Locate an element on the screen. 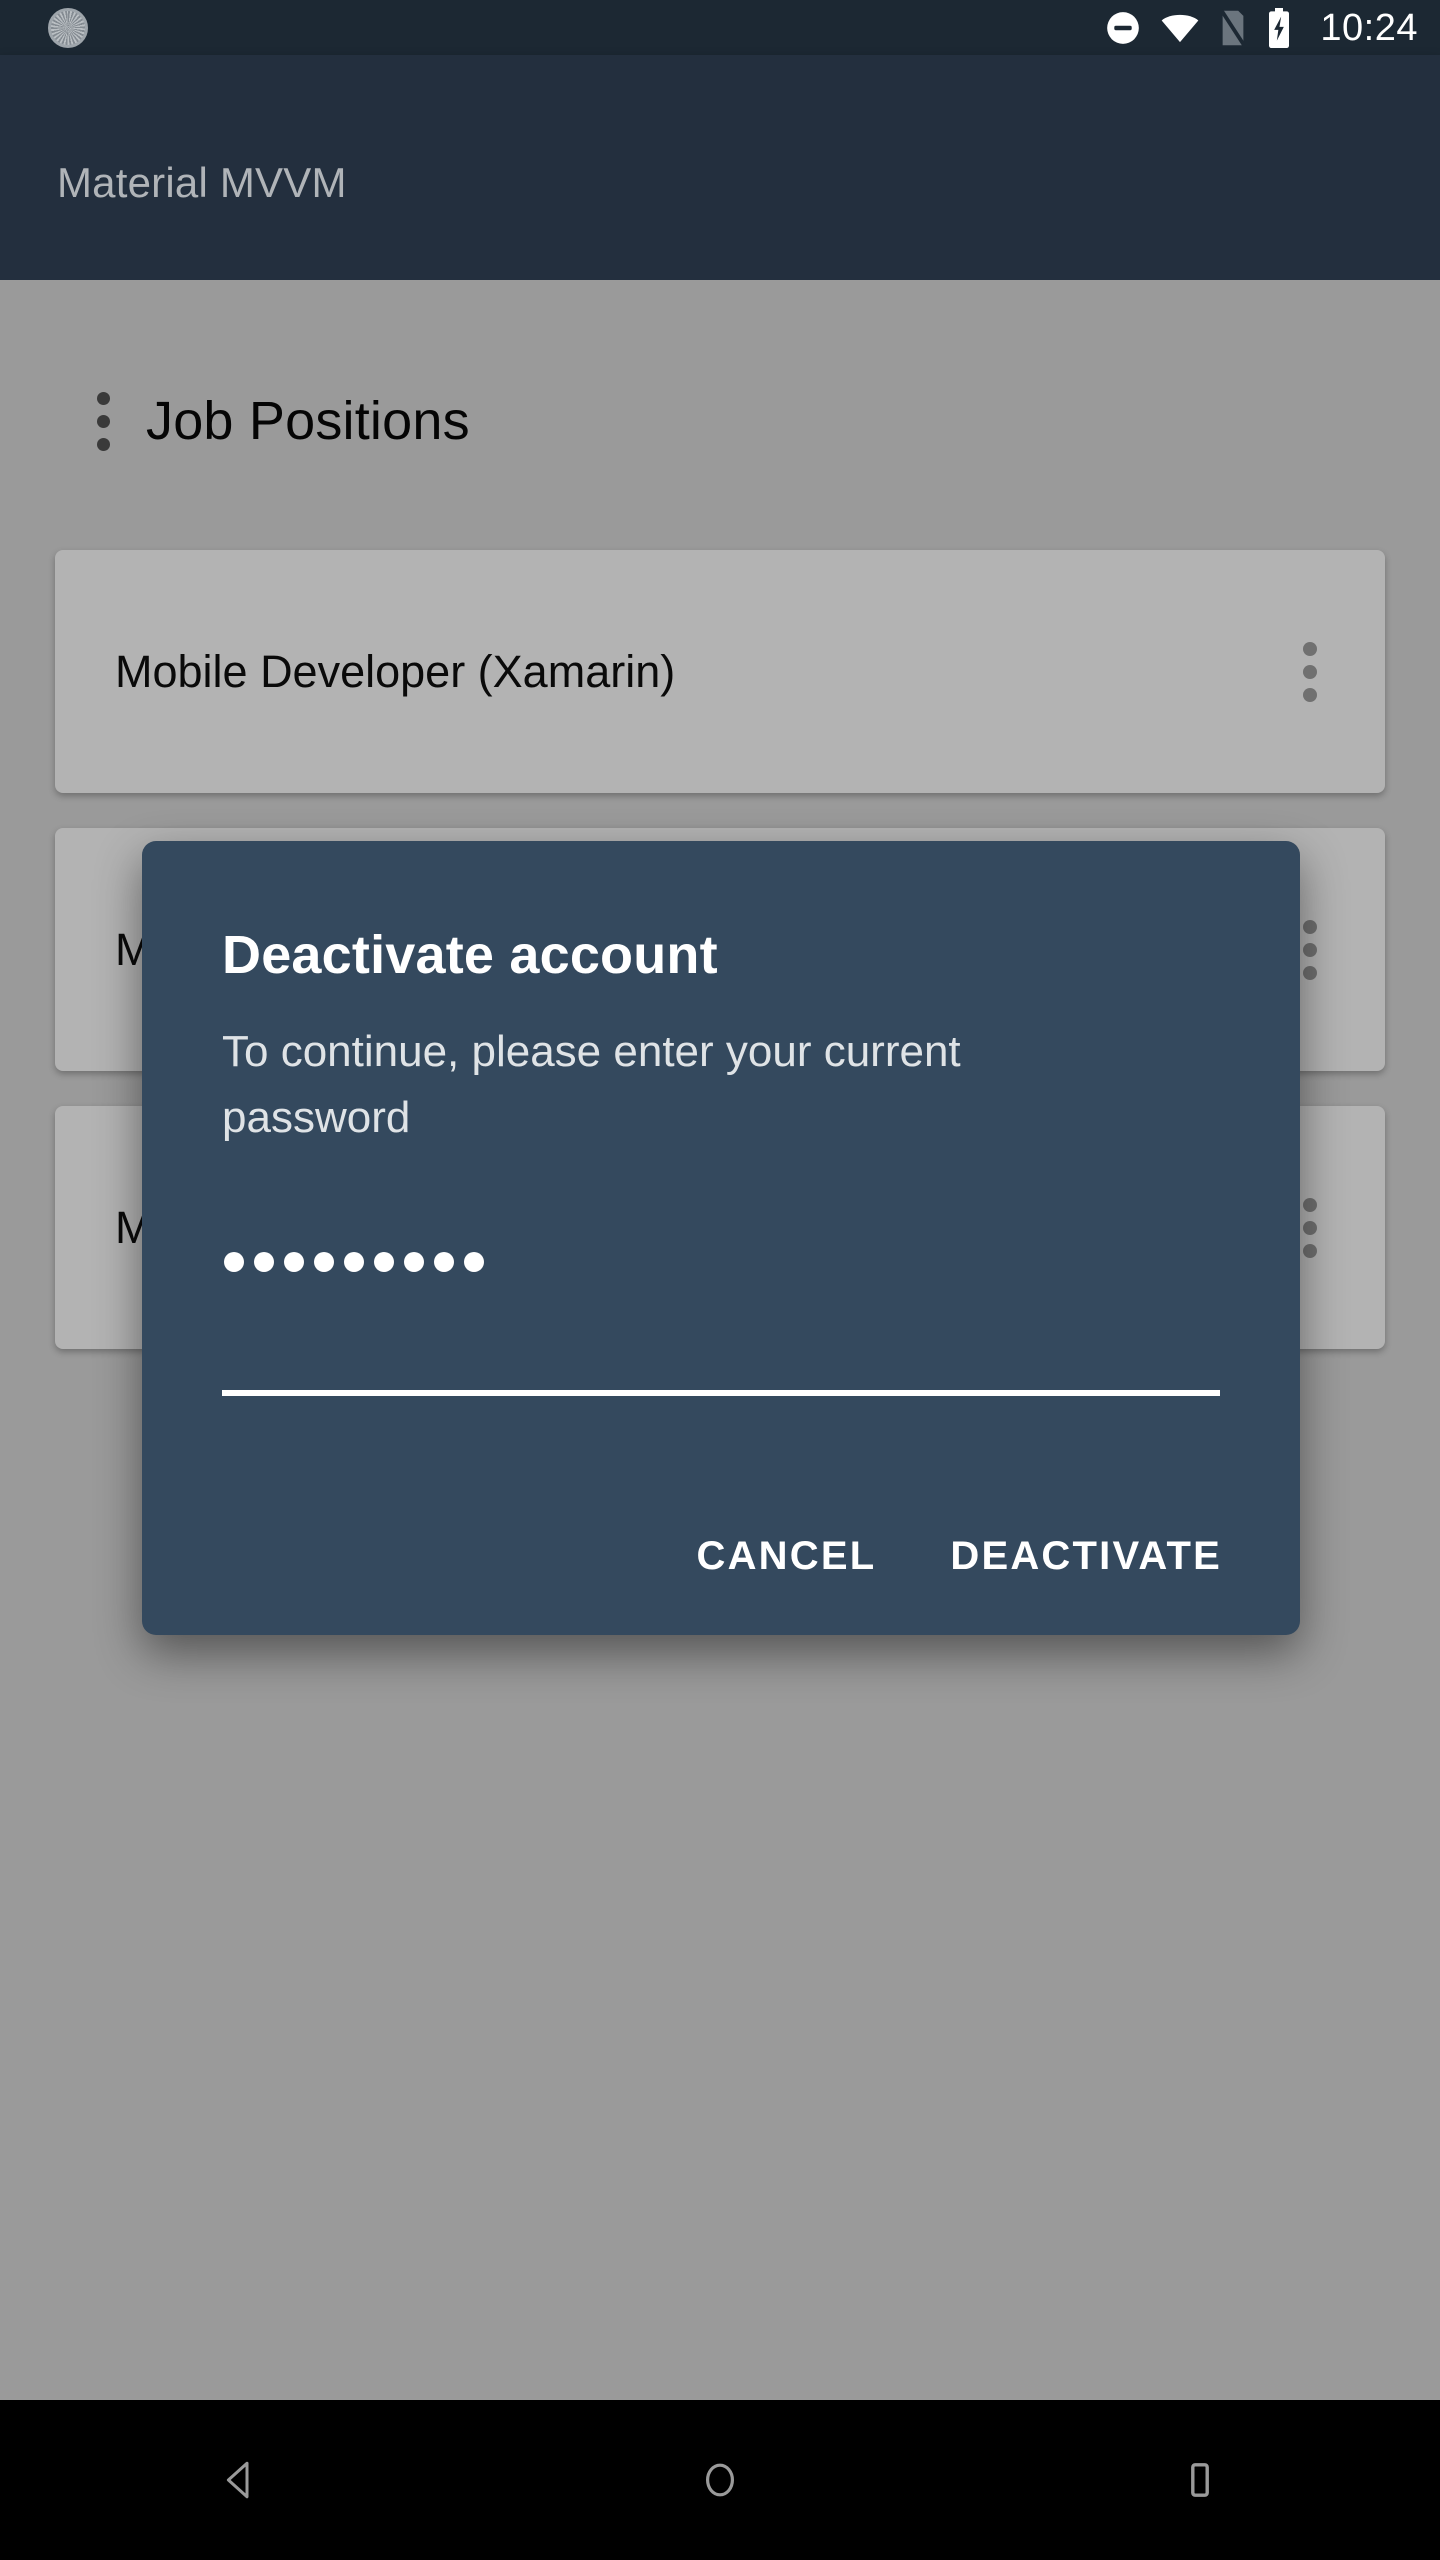  recents-square-icon is located at coordinates (1200, 2480).